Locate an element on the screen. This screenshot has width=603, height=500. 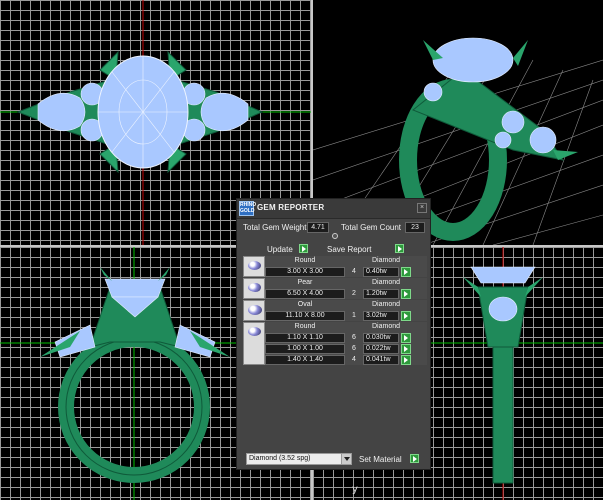
gem-weight: 3.02tw is located at coordinates (381, 316).